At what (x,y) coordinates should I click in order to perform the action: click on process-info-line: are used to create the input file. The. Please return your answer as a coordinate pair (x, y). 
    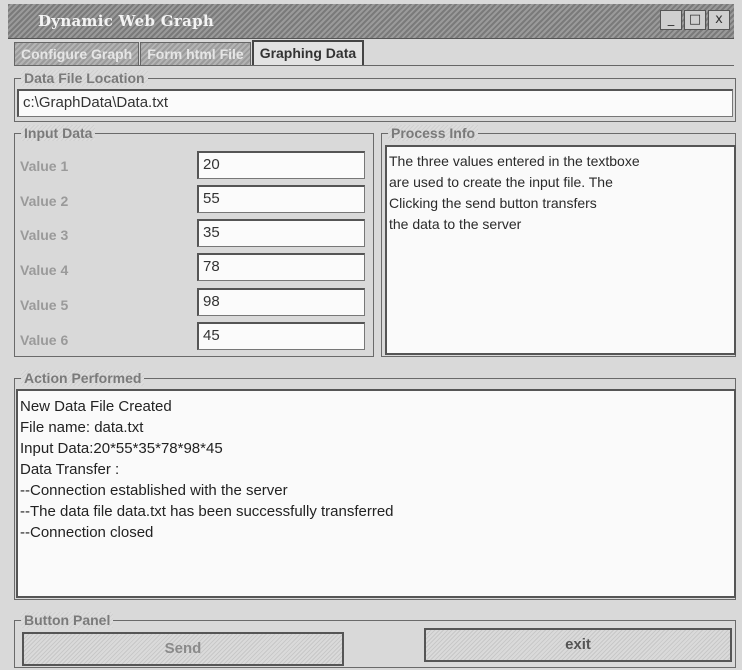
    Looking at the image, I should click on (501, 182).